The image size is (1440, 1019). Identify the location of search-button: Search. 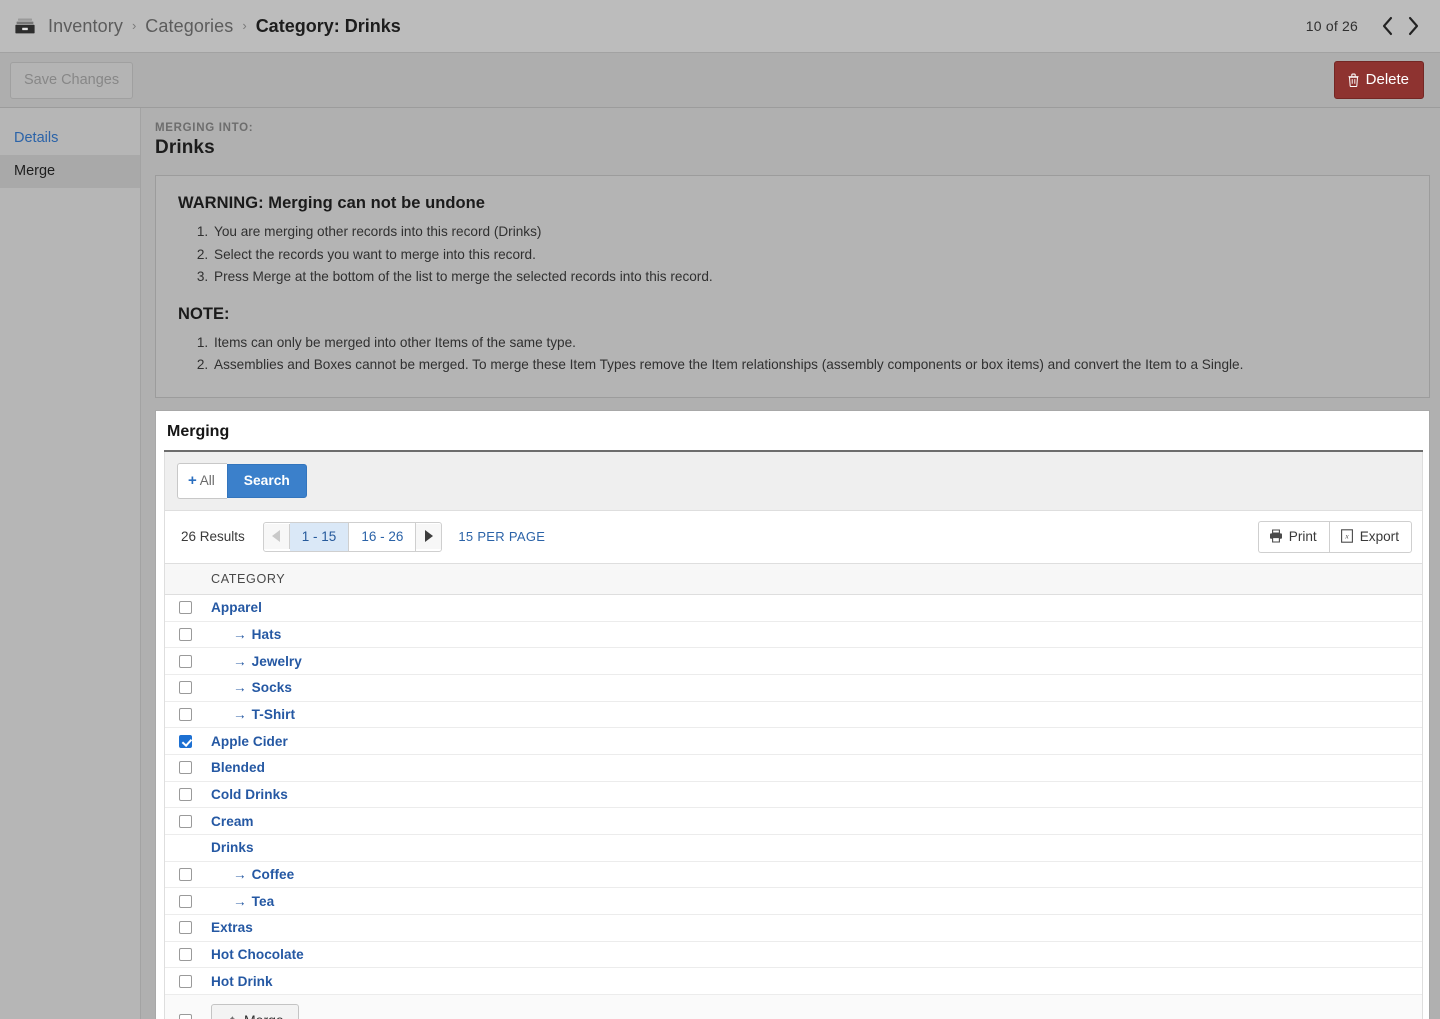
(266, 480).